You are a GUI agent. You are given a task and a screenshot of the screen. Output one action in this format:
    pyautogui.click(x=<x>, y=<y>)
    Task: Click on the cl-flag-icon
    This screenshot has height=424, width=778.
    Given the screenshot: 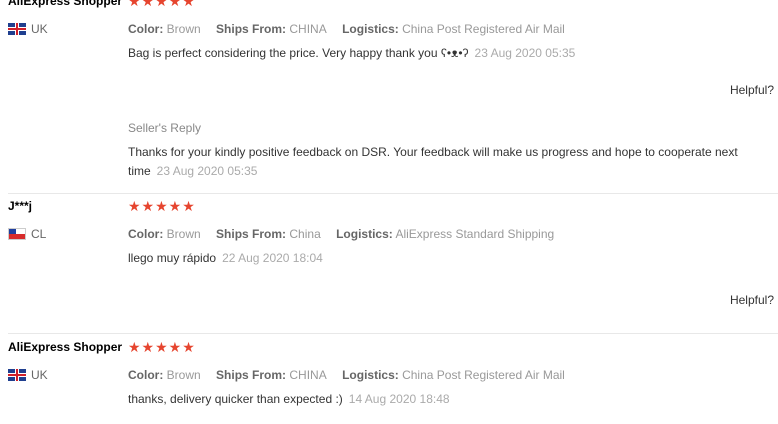 What is the action you would take?
    pyautogui.click(x=17, y=234)
    